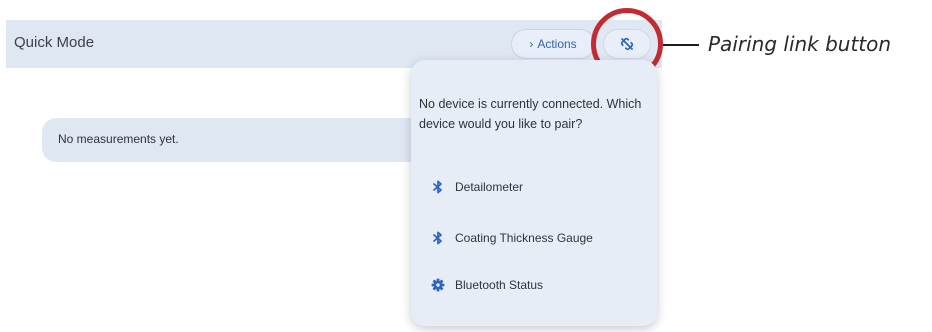  Describe the element at coordinates (557, 44) in the screenshot. I see `actions-button-label: Actions` at that location.